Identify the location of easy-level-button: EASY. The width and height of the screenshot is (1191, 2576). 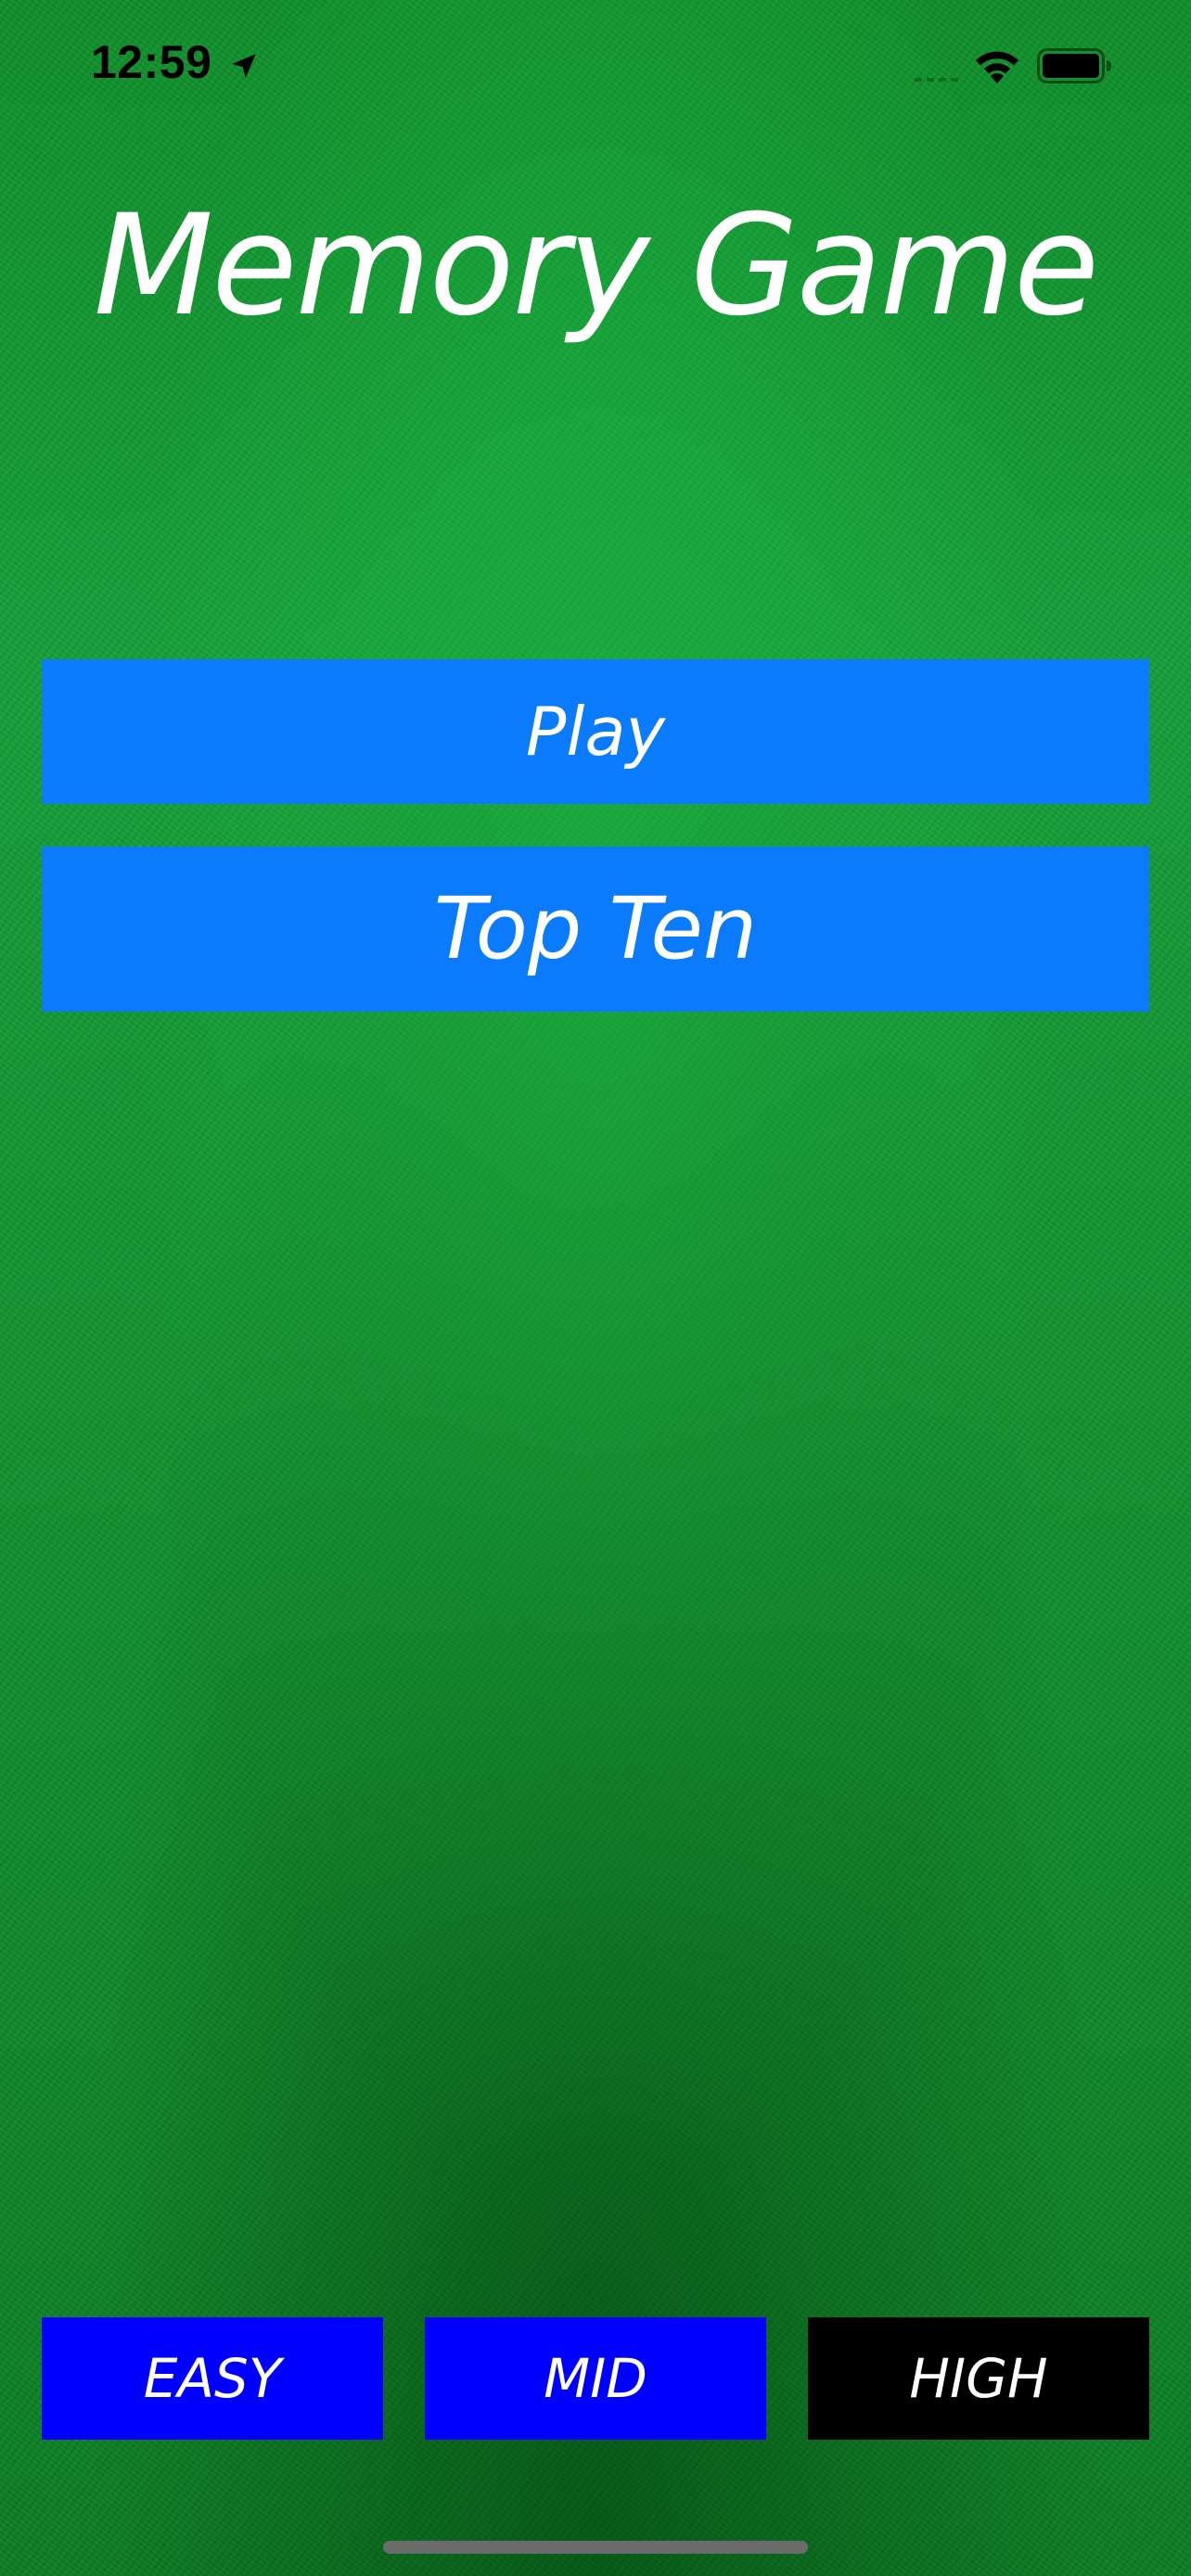
(212, 2379).